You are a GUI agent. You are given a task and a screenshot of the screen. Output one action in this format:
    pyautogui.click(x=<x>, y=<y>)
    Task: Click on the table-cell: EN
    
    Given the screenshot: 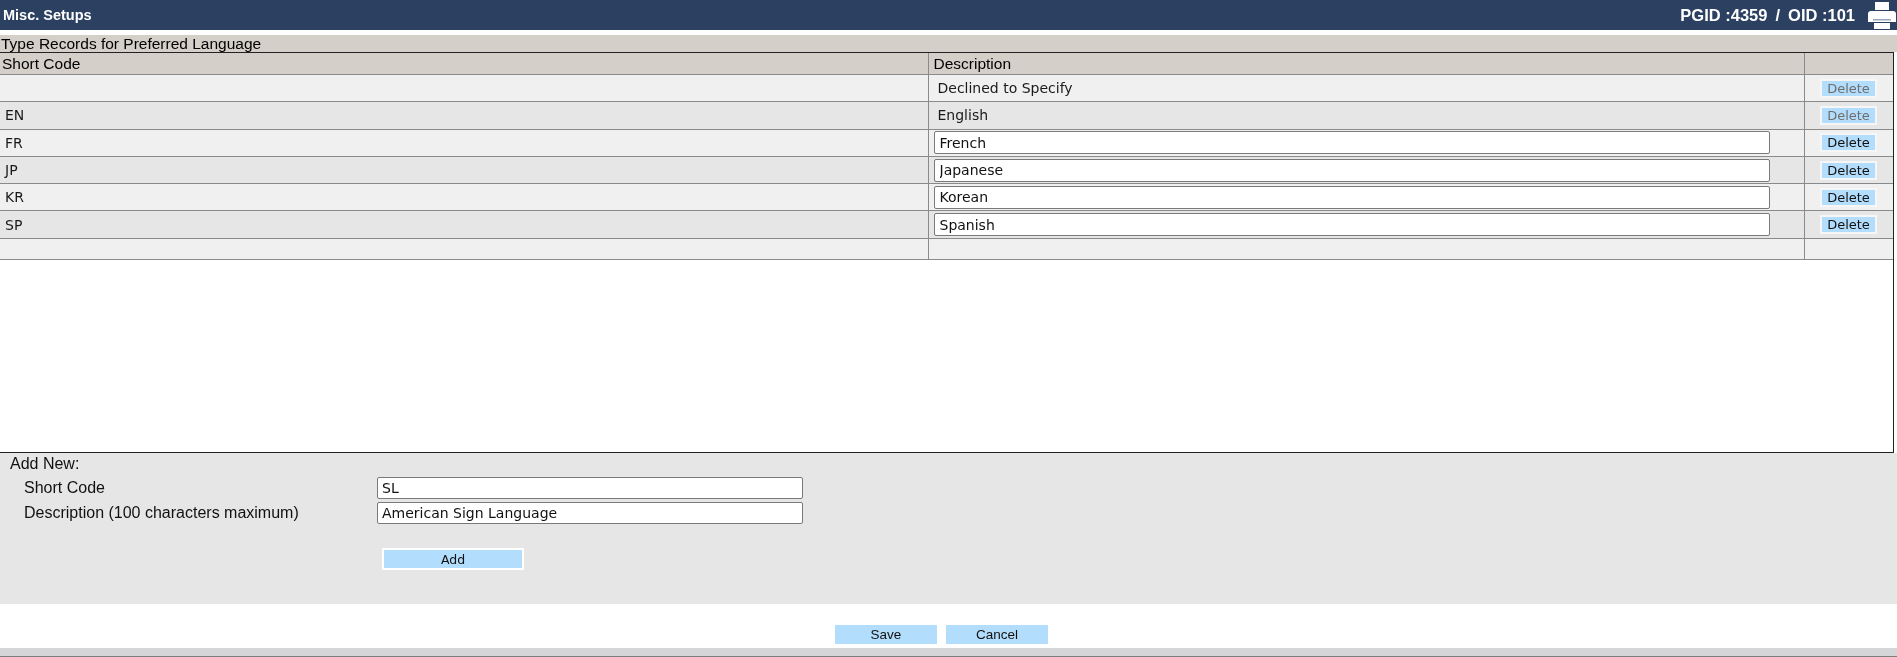 What is the action you would take?
    pyautogui.click(x=464, y=115)
    